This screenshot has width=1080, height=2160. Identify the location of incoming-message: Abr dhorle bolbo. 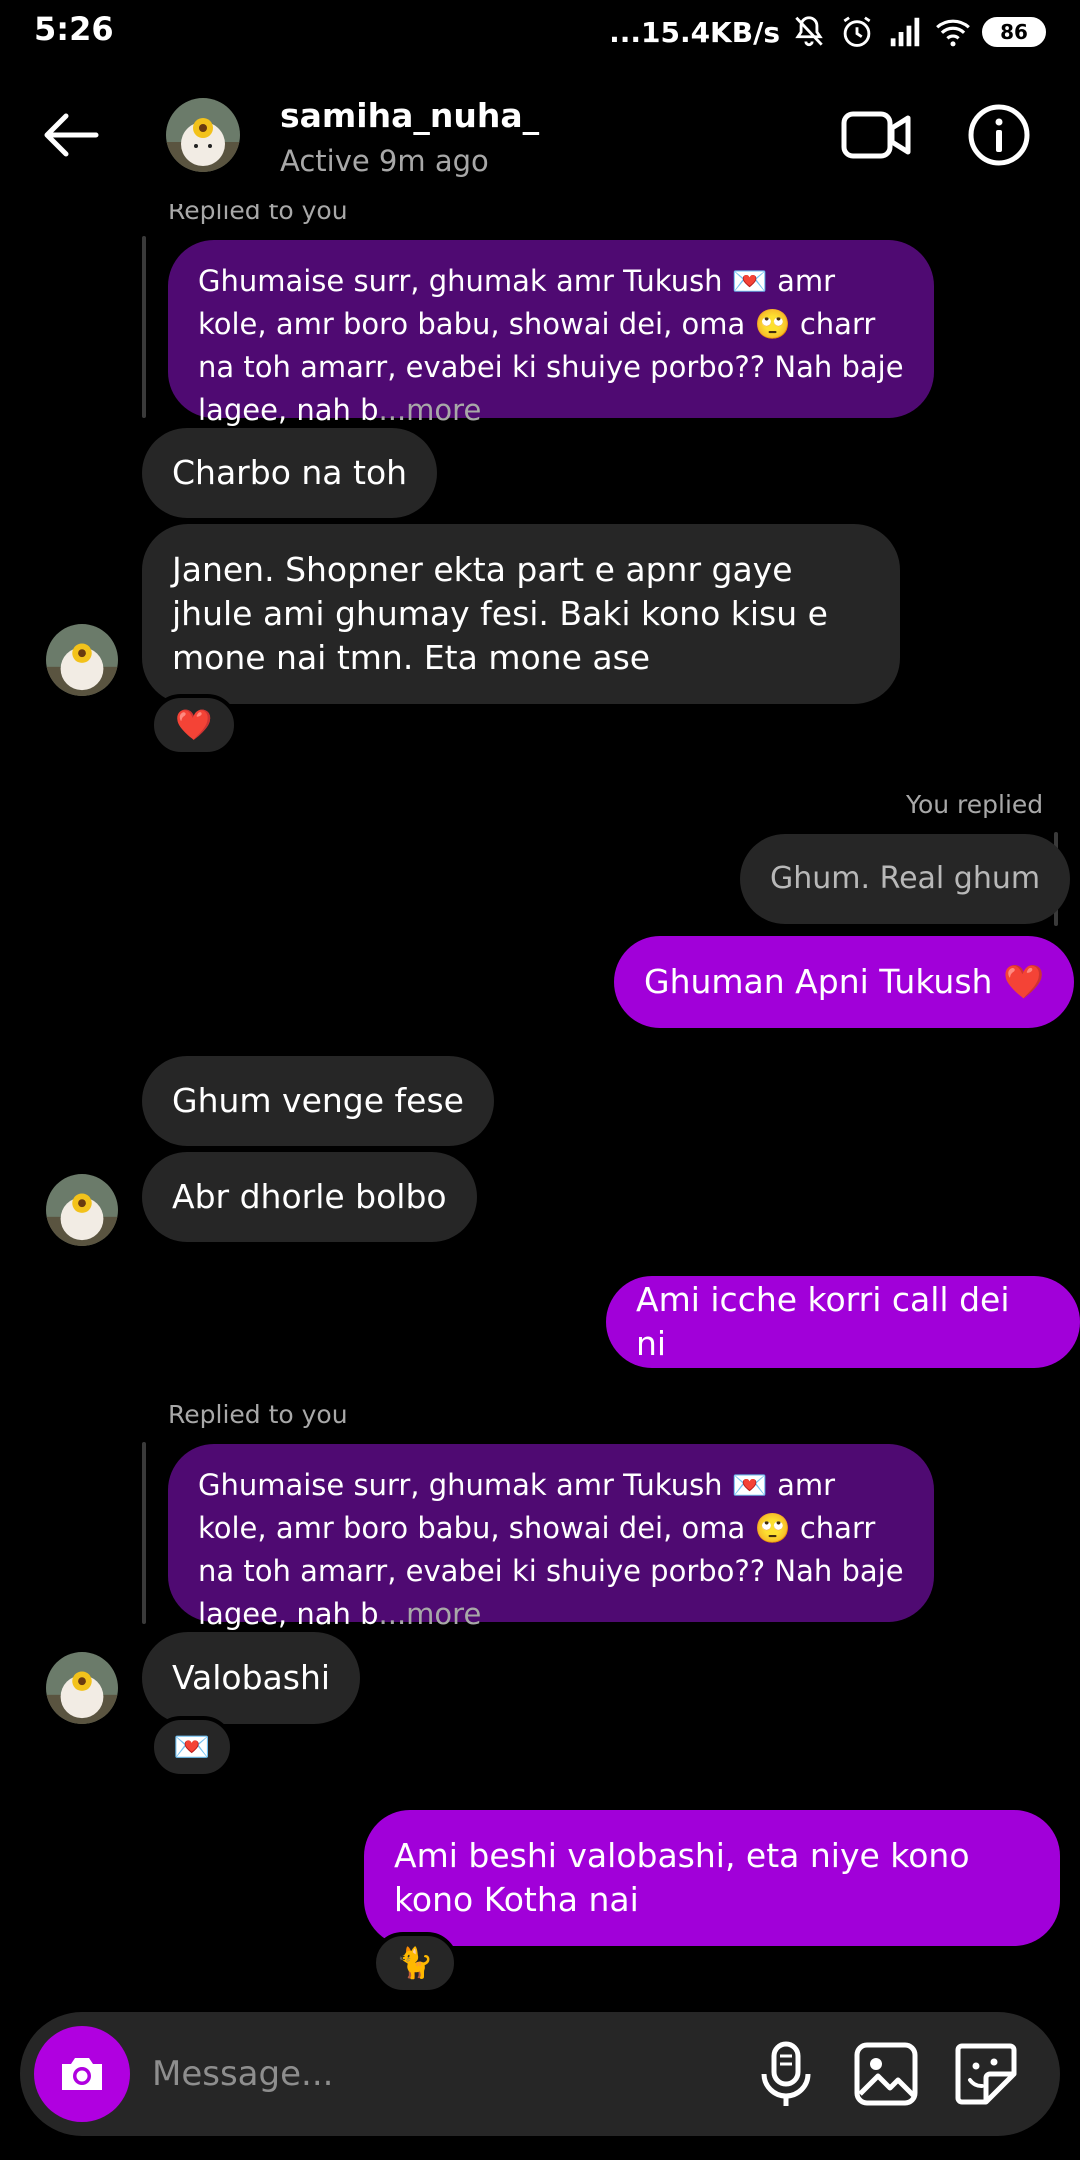
(309, 1197).